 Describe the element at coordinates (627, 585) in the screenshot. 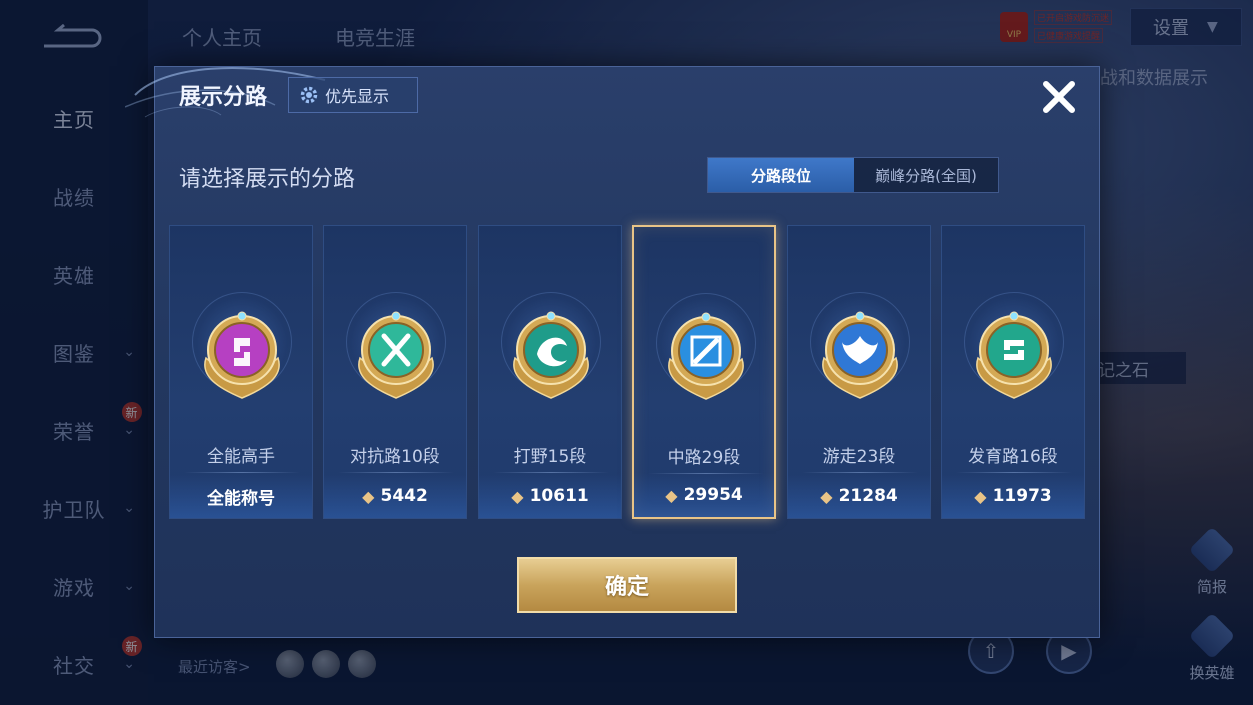

I see `confirm-button: 确定` at that location.